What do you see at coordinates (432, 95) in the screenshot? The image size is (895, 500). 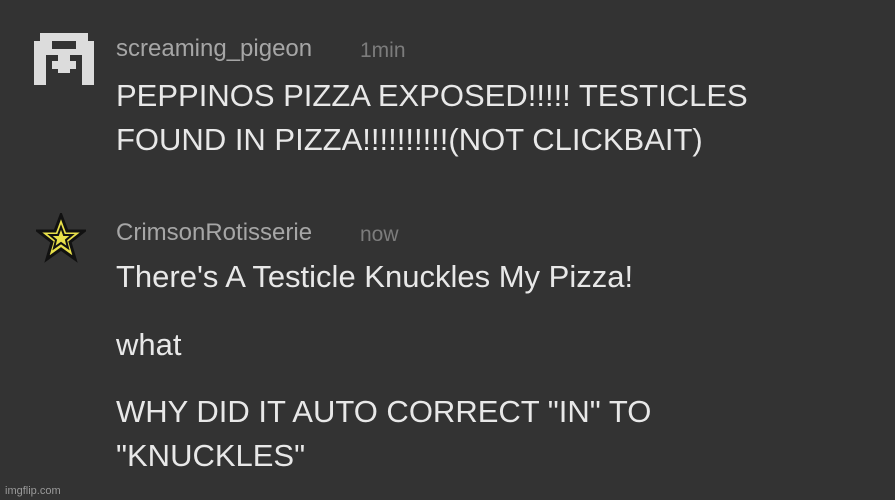 I see `message-text: PEPPINOS PIZZA EXPOSED!!!!! TESTICLES` at bounding box center [432, 95].